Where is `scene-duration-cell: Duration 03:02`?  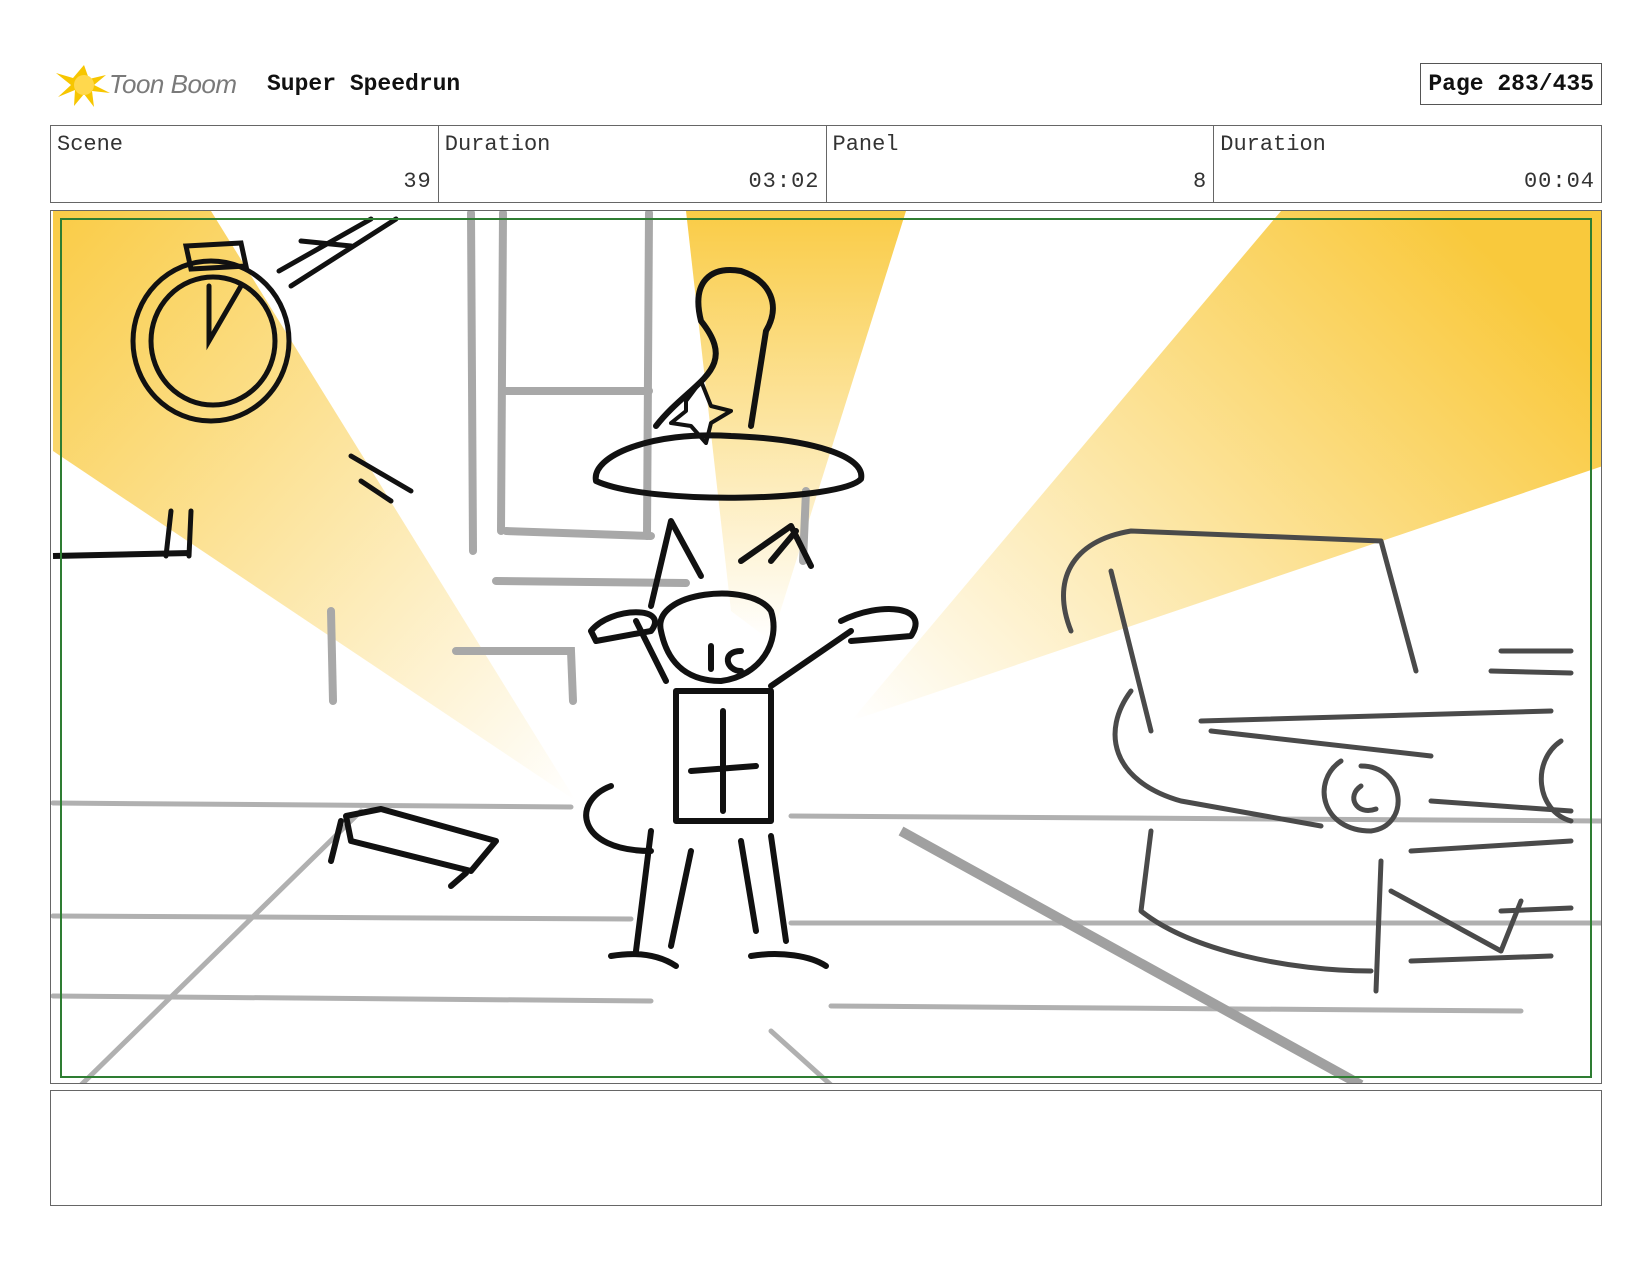
scene-duration-cell: Duration 03:02 is located at coordinates (633, 164).